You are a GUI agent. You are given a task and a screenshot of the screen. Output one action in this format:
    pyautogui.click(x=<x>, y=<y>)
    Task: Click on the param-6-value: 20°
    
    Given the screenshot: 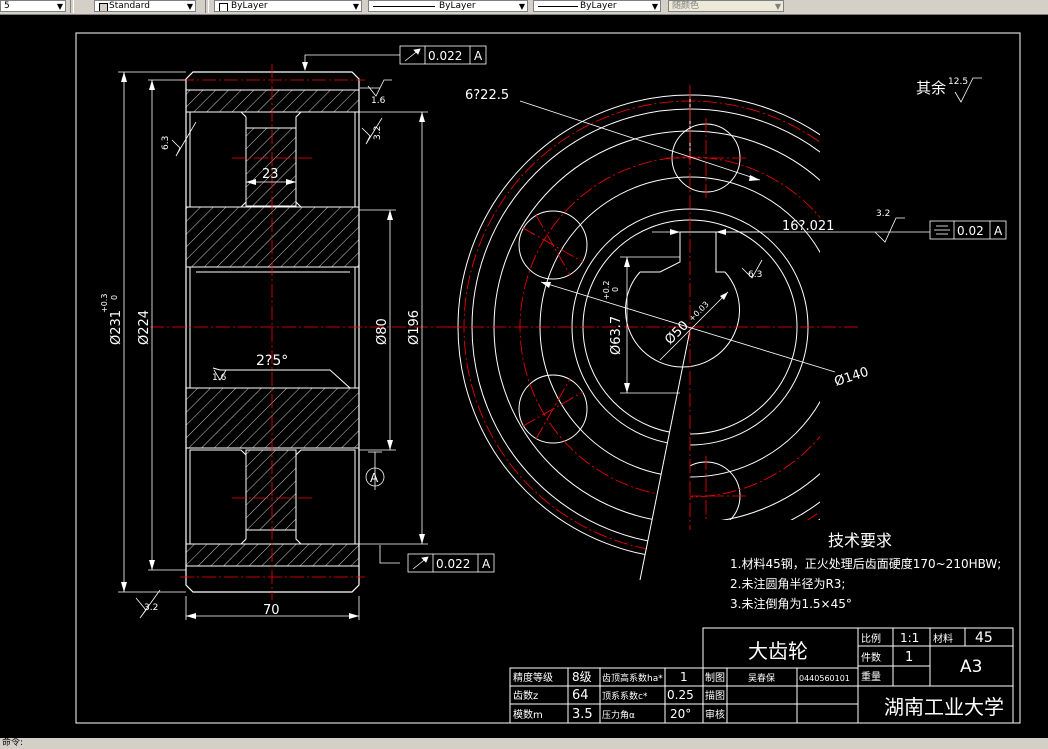 What is the action you would take?
    pyautogui.click(x=680, y=714)
    